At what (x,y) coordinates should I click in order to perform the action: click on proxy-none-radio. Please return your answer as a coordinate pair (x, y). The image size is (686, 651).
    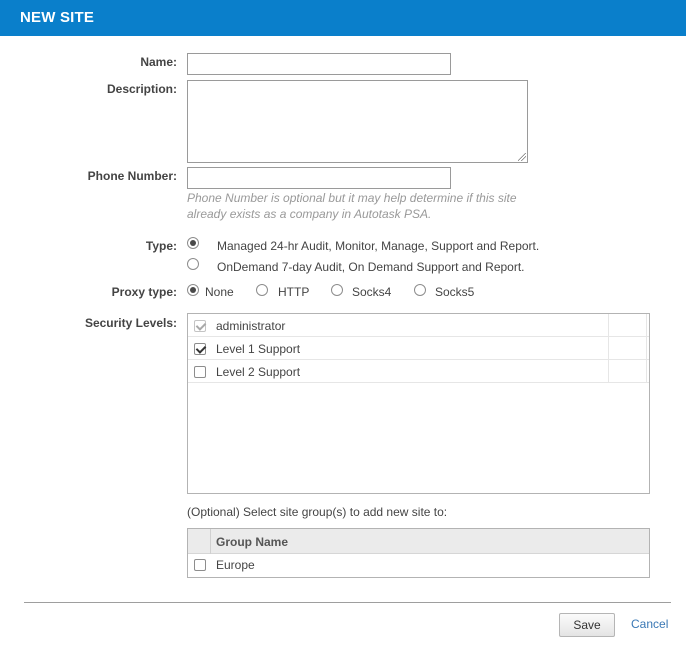
    Looking at the image, I should click on (193, 290).